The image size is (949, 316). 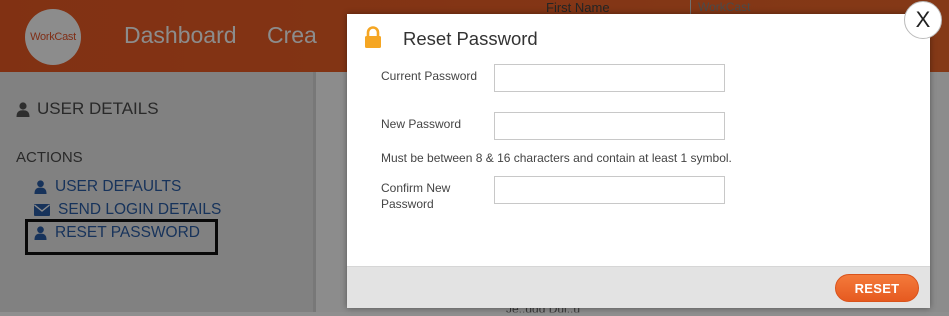 What do you see at coordinates (638, 287) in the screenshot?
I see `modal-footer: RESET` at bounding box center [638, 287].